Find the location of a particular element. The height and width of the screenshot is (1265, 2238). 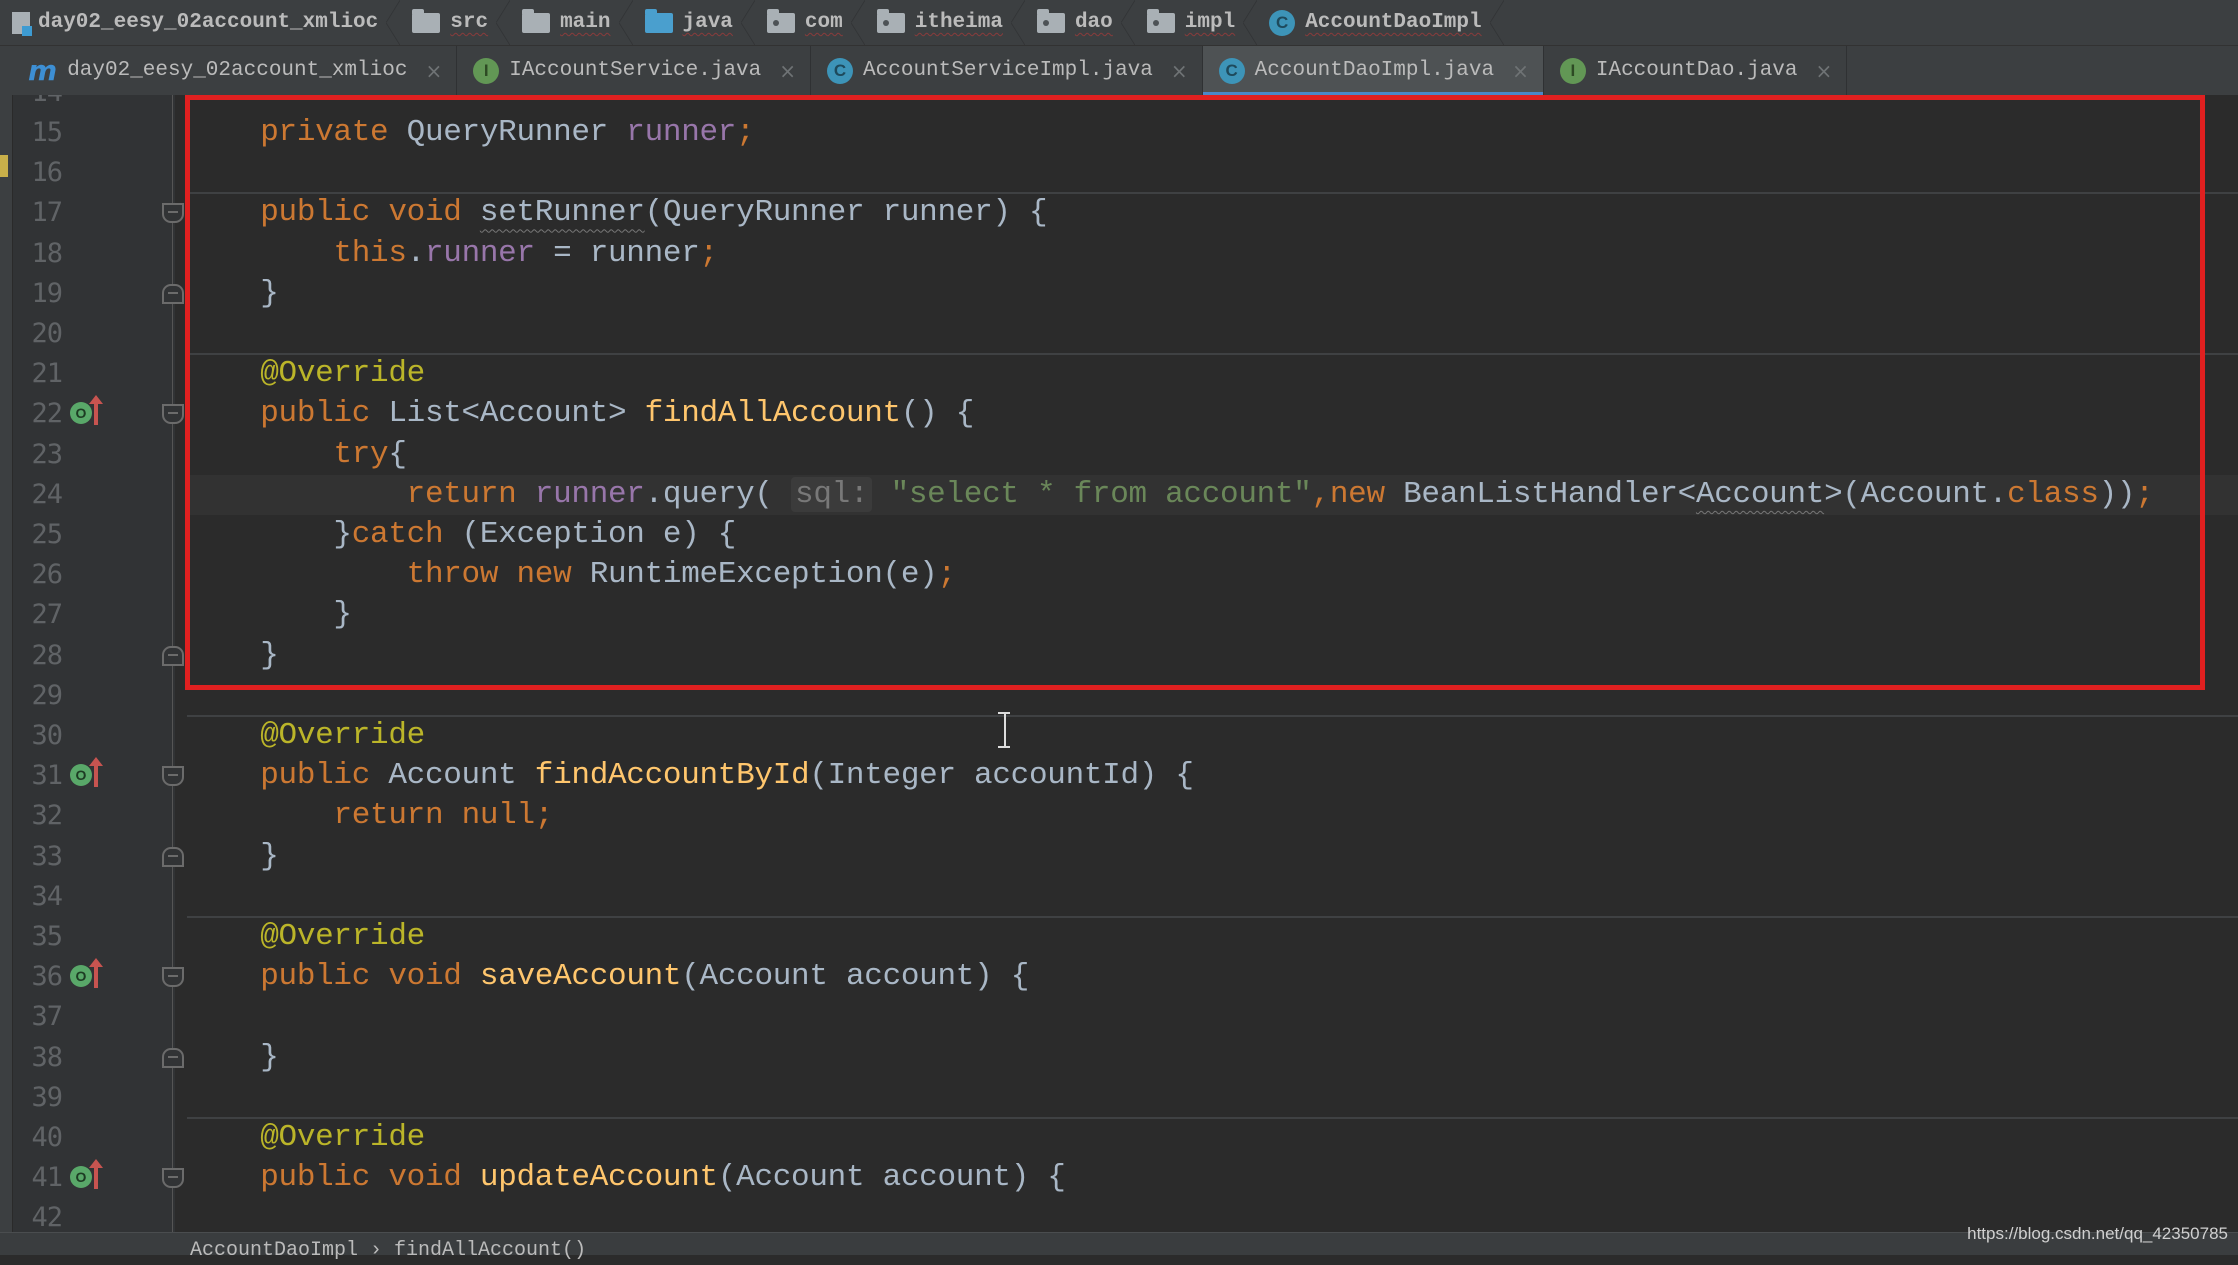

line-number: 22 is located at coordinates (47, 414).